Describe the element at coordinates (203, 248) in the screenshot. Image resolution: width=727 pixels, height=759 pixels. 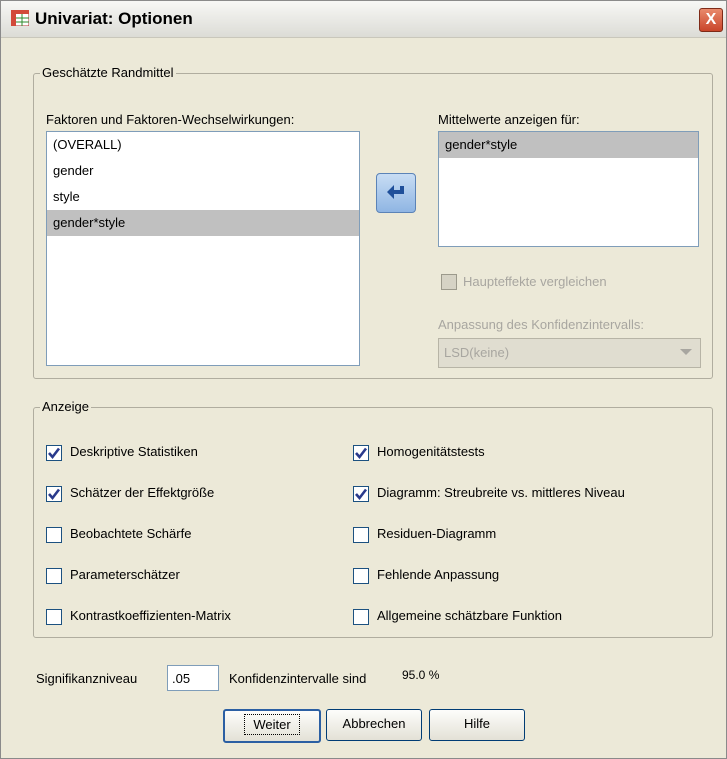
I see `factors-listbox: (OVERALL) gender style gender*style` at that location.